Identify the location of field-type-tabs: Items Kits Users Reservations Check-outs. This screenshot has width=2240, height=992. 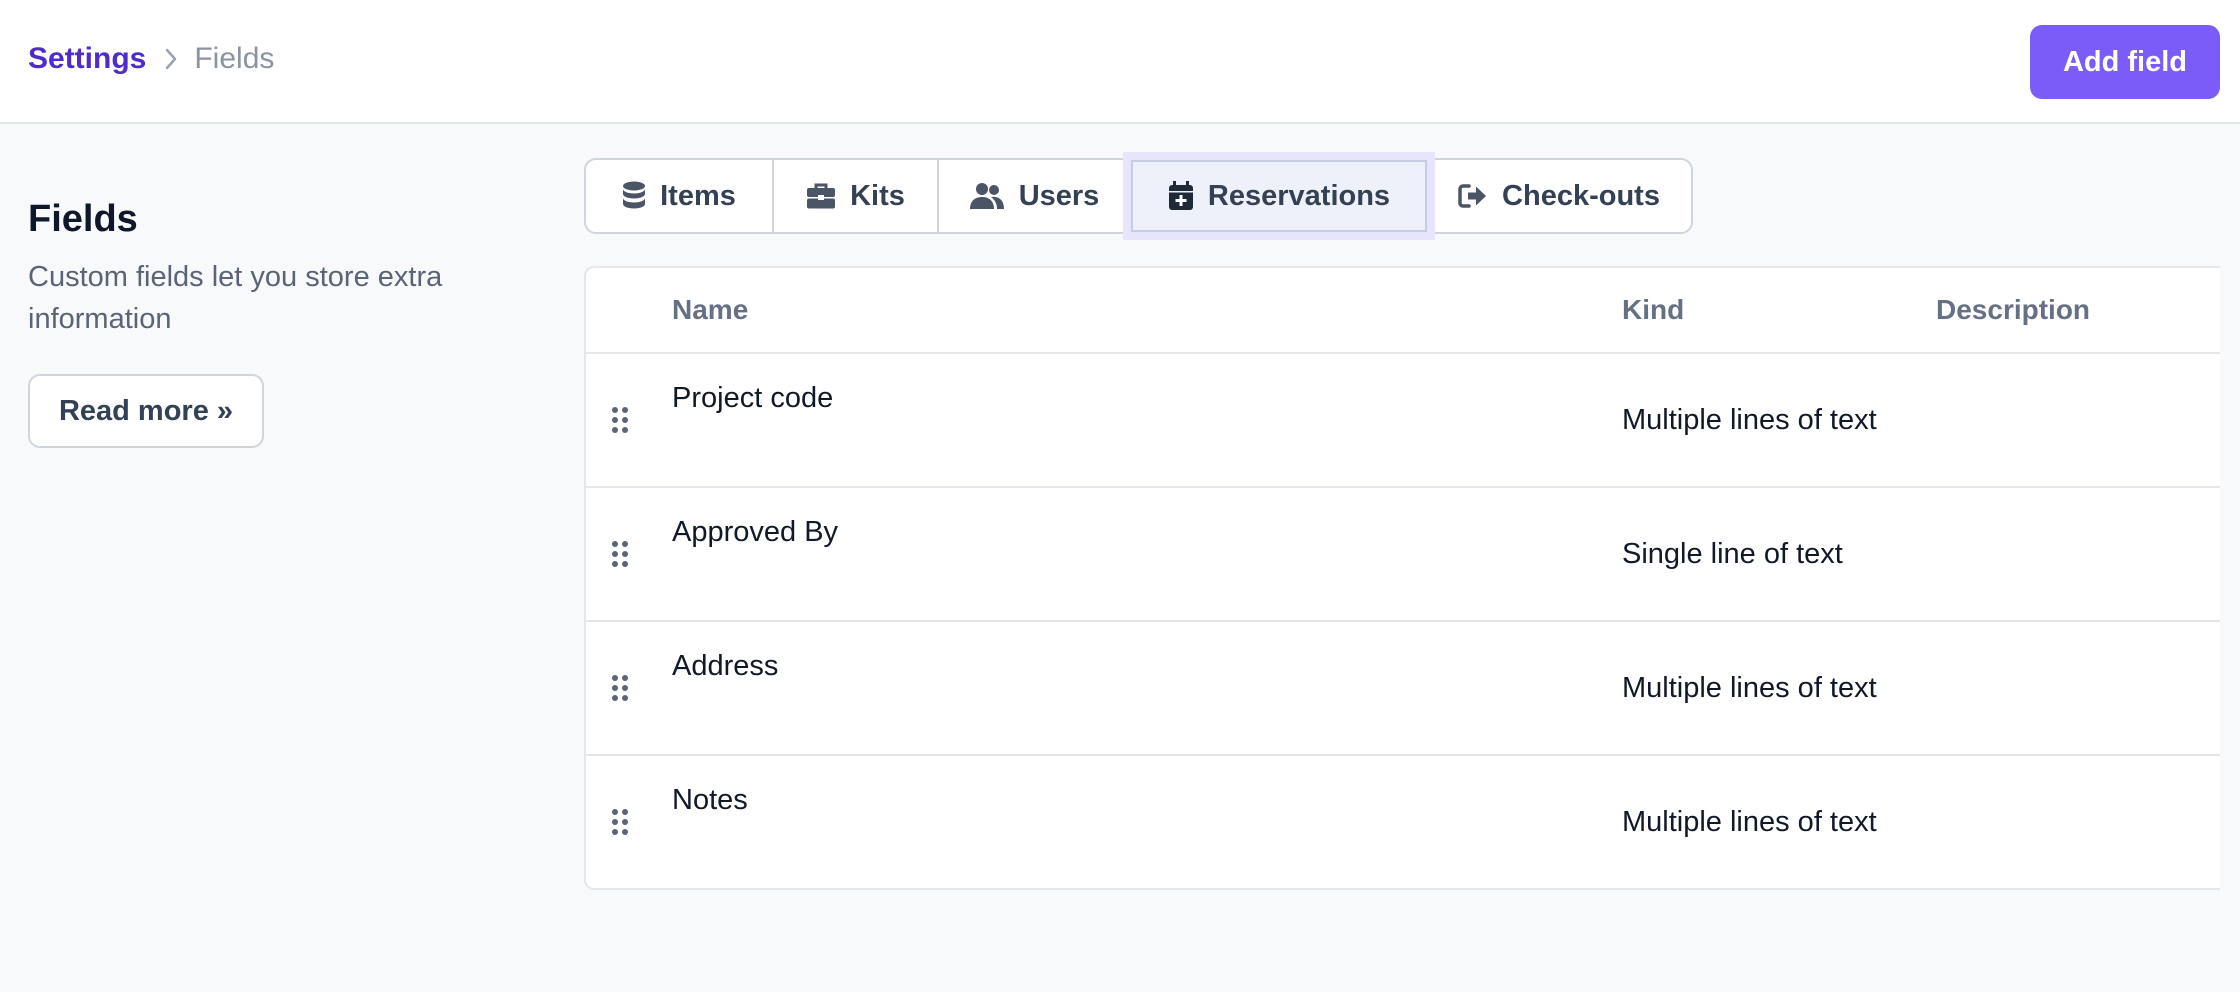
(1138, 196).